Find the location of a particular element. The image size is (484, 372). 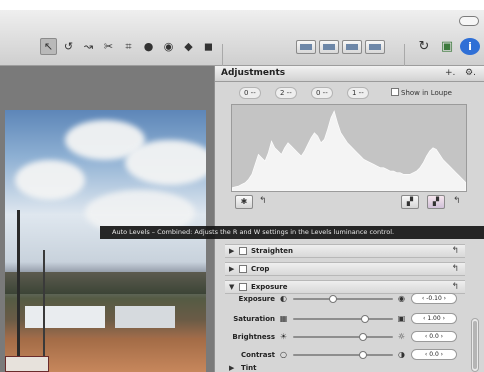

info-icon: i is located at coordinates (470, 46).